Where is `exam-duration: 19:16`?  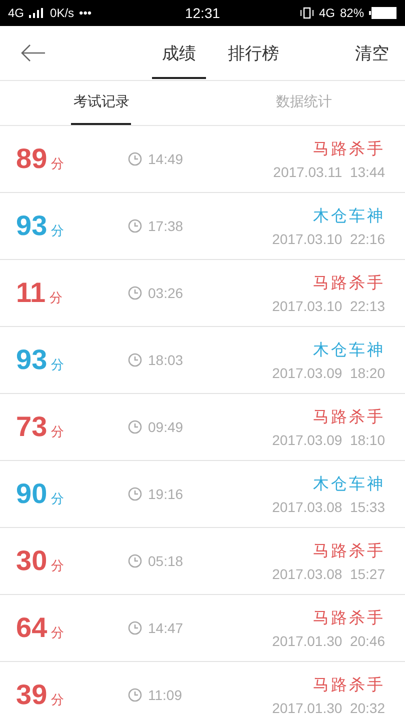 exam-duration: 19:16 is located at coordinates (166, 494).